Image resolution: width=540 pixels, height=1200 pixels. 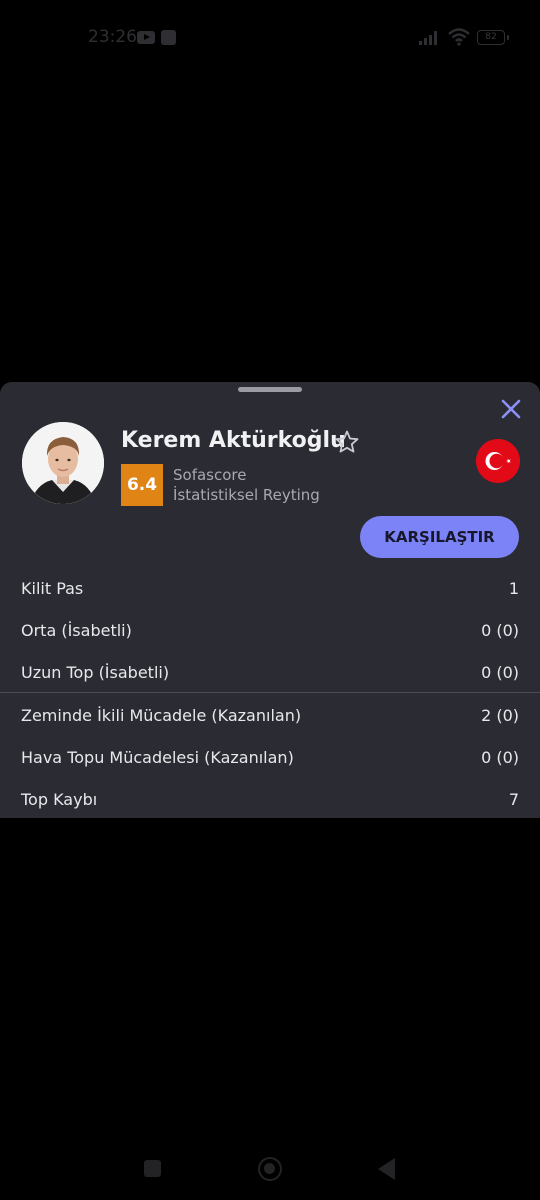 What do you see at coordinates (270, 38) in the screenshot?
I see `status-bar: 23:26 82` at bounding box center [270, 38].